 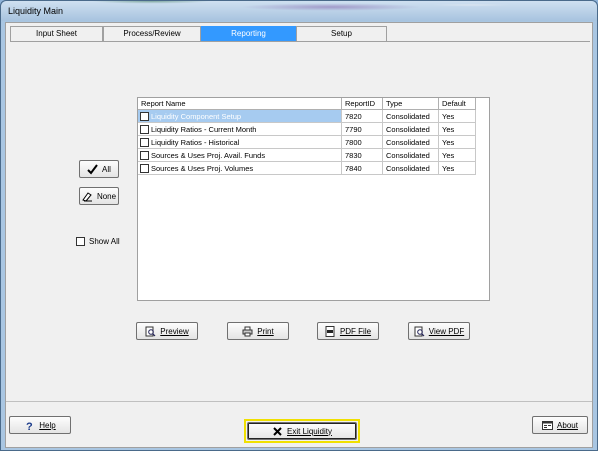 I want to click on tab-setup: Setup, so click(x=341, y=33).